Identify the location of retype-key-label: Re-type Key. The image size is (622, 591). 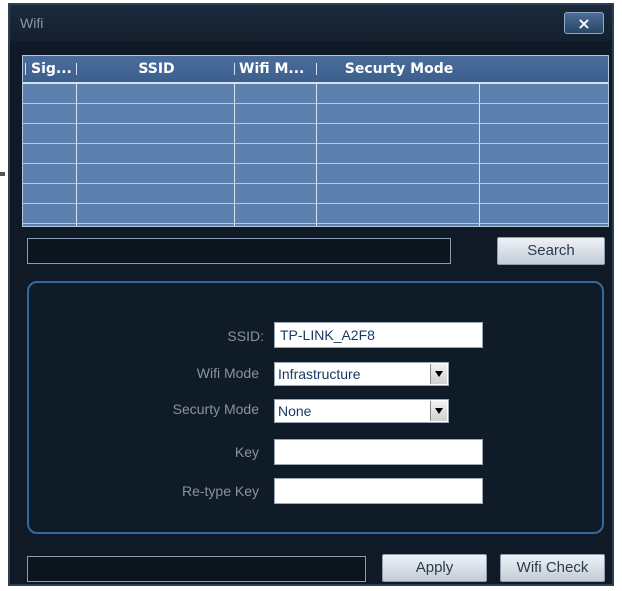
(220, 491).